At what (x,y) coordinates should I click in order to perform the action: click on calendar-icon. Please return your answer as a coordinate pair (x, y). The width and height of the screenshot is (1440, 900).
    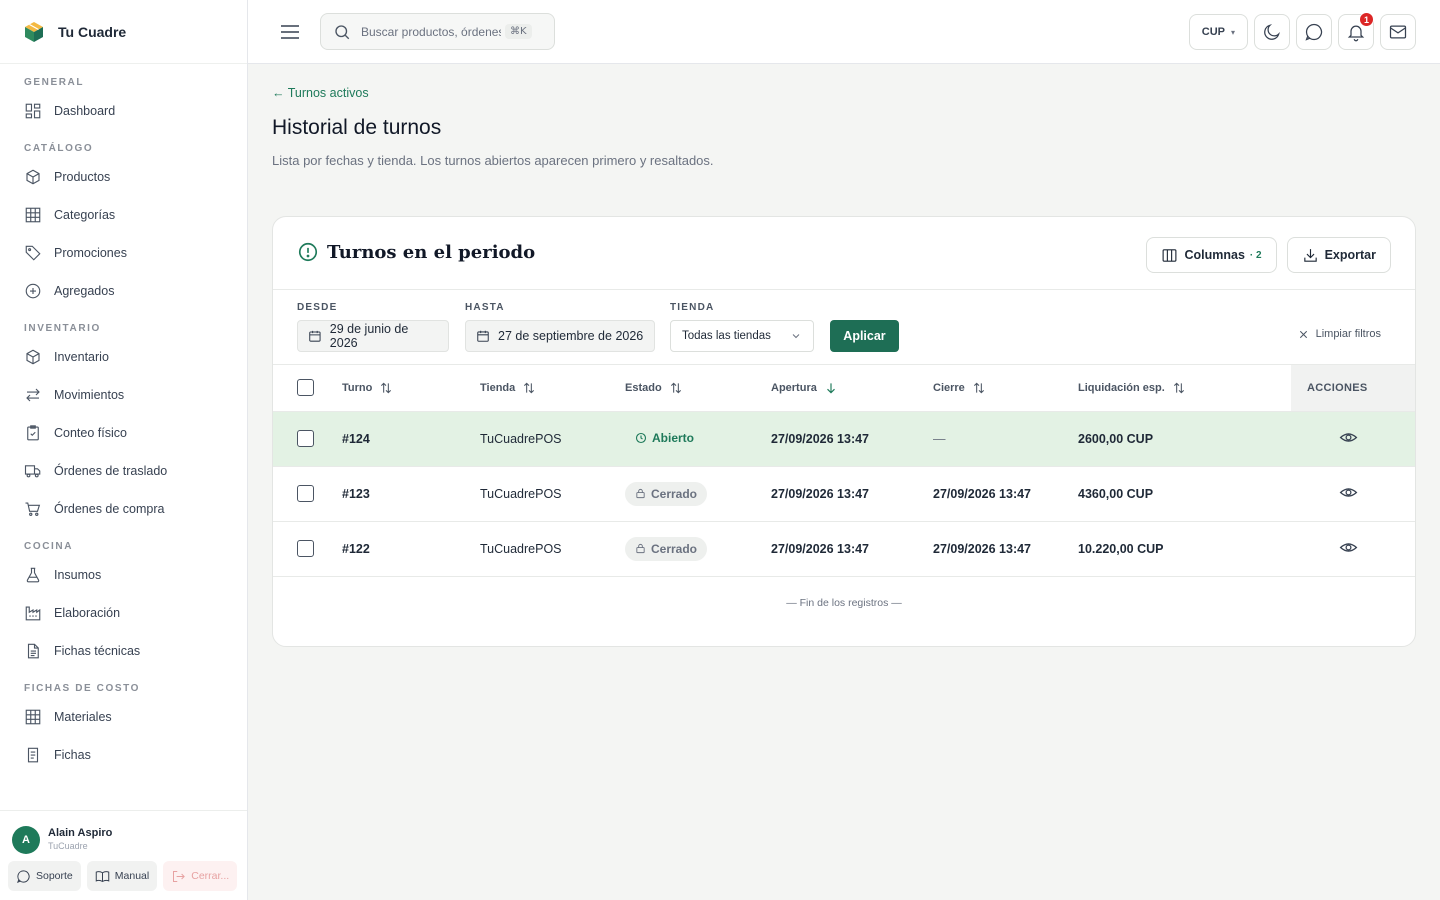
    Looking at the image, I should click on (483, 336).